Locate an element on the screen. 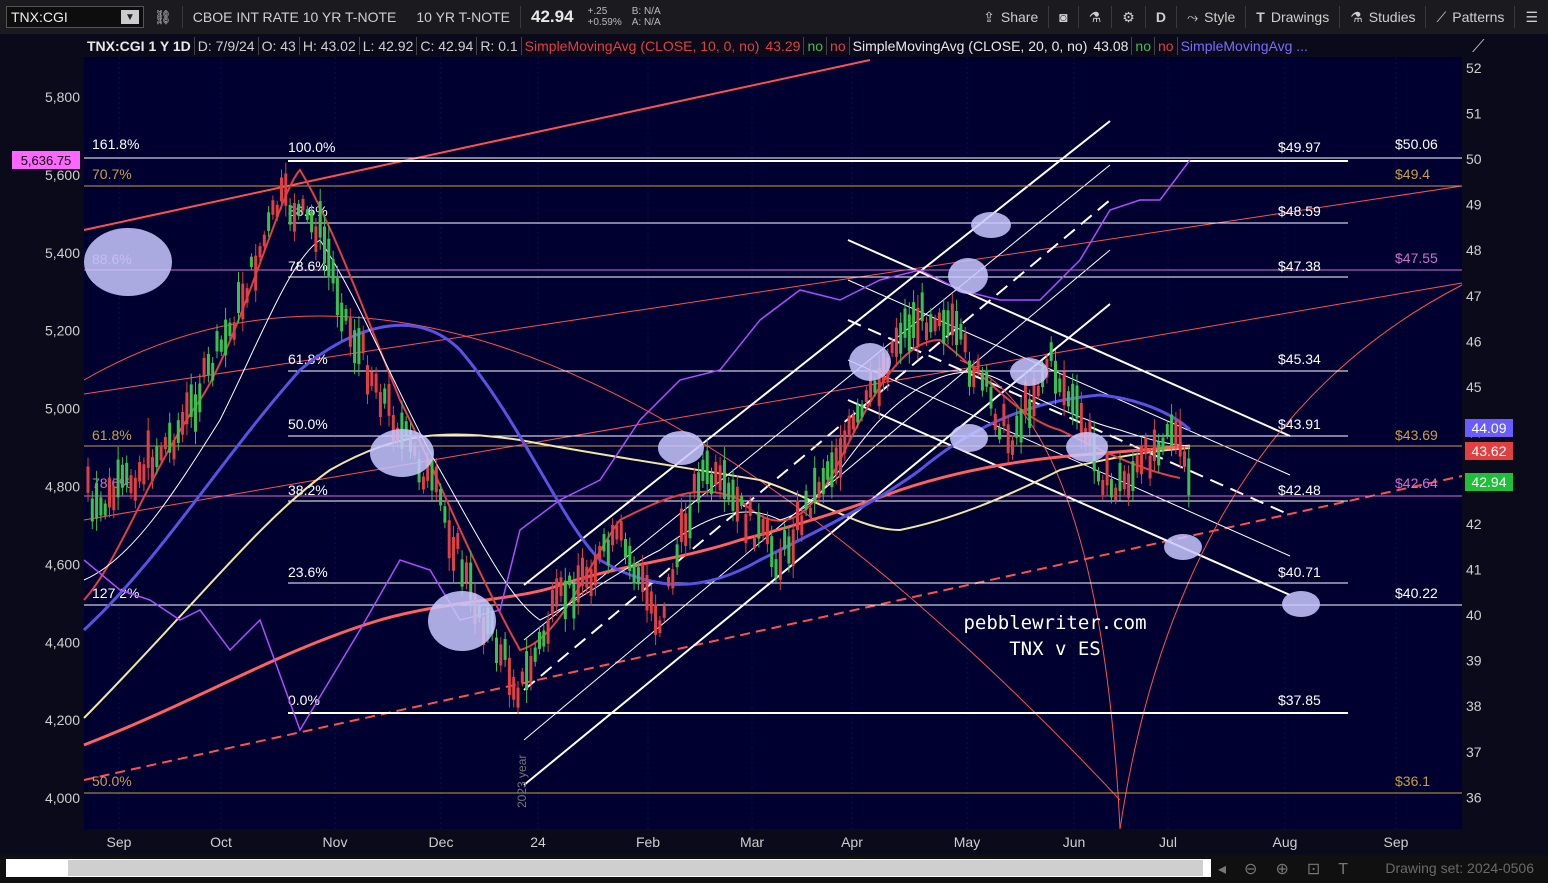  watermark-subtitle: TNX v ES is located at coordinates (1055, 649).